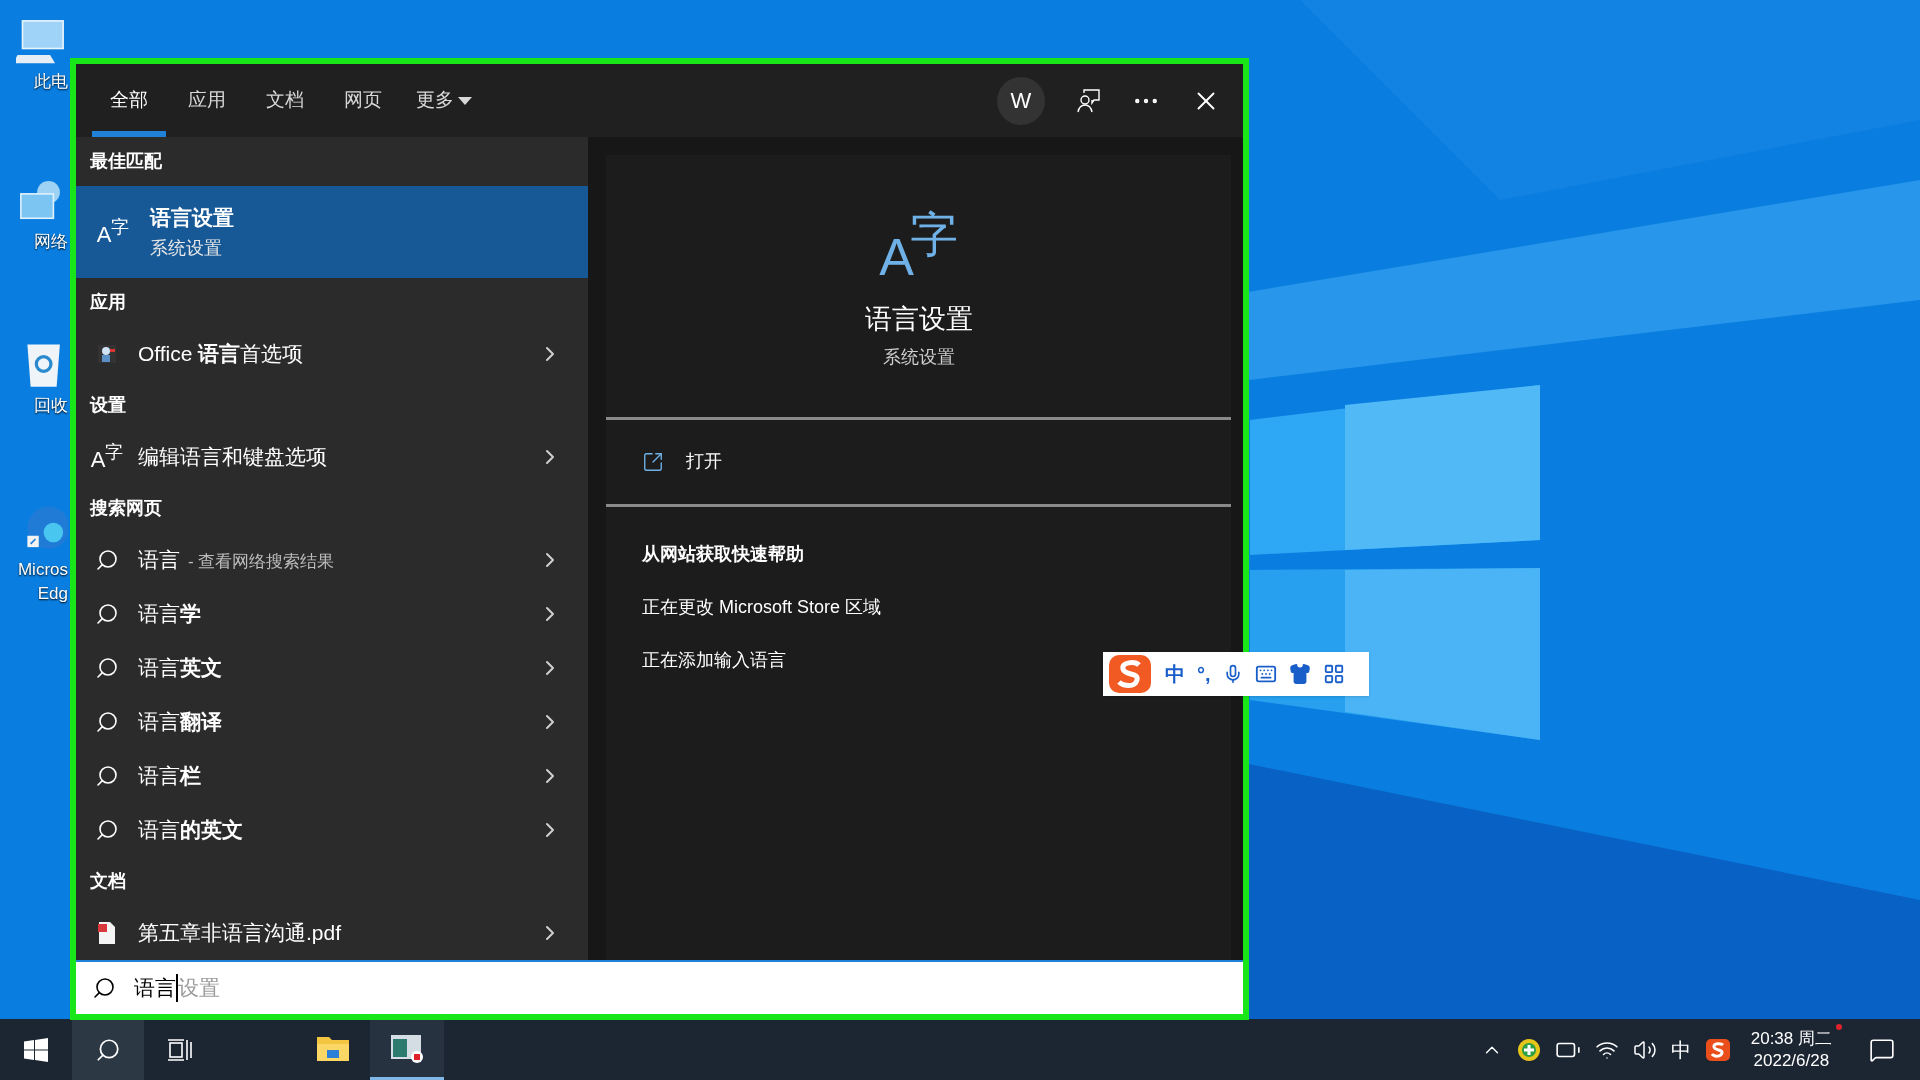 Image resolution: width=1920 pixels, height=1080 pixels. Describe the element at coordinates (199, 988) in the screenshot. I see `search-suggestion: 设置` at that location.